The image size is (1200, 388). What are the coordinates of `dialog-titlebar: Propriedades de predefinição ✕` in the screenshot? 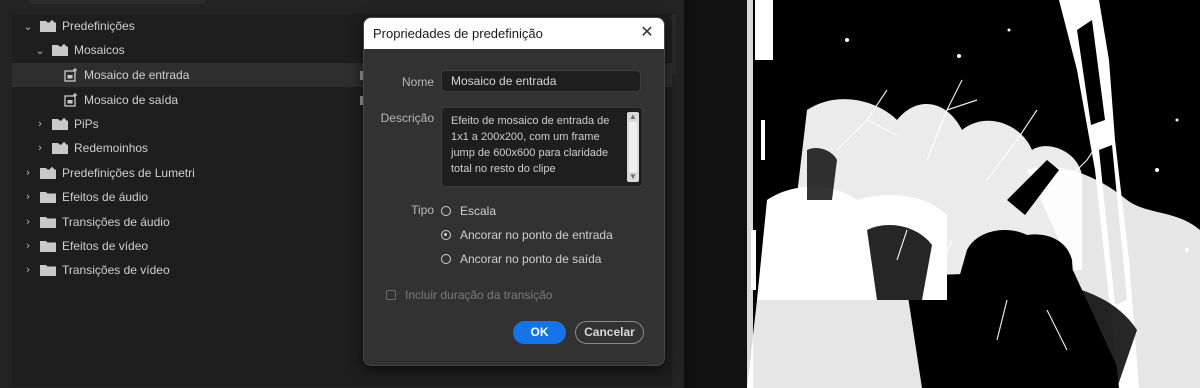 It's located at (514, 33).